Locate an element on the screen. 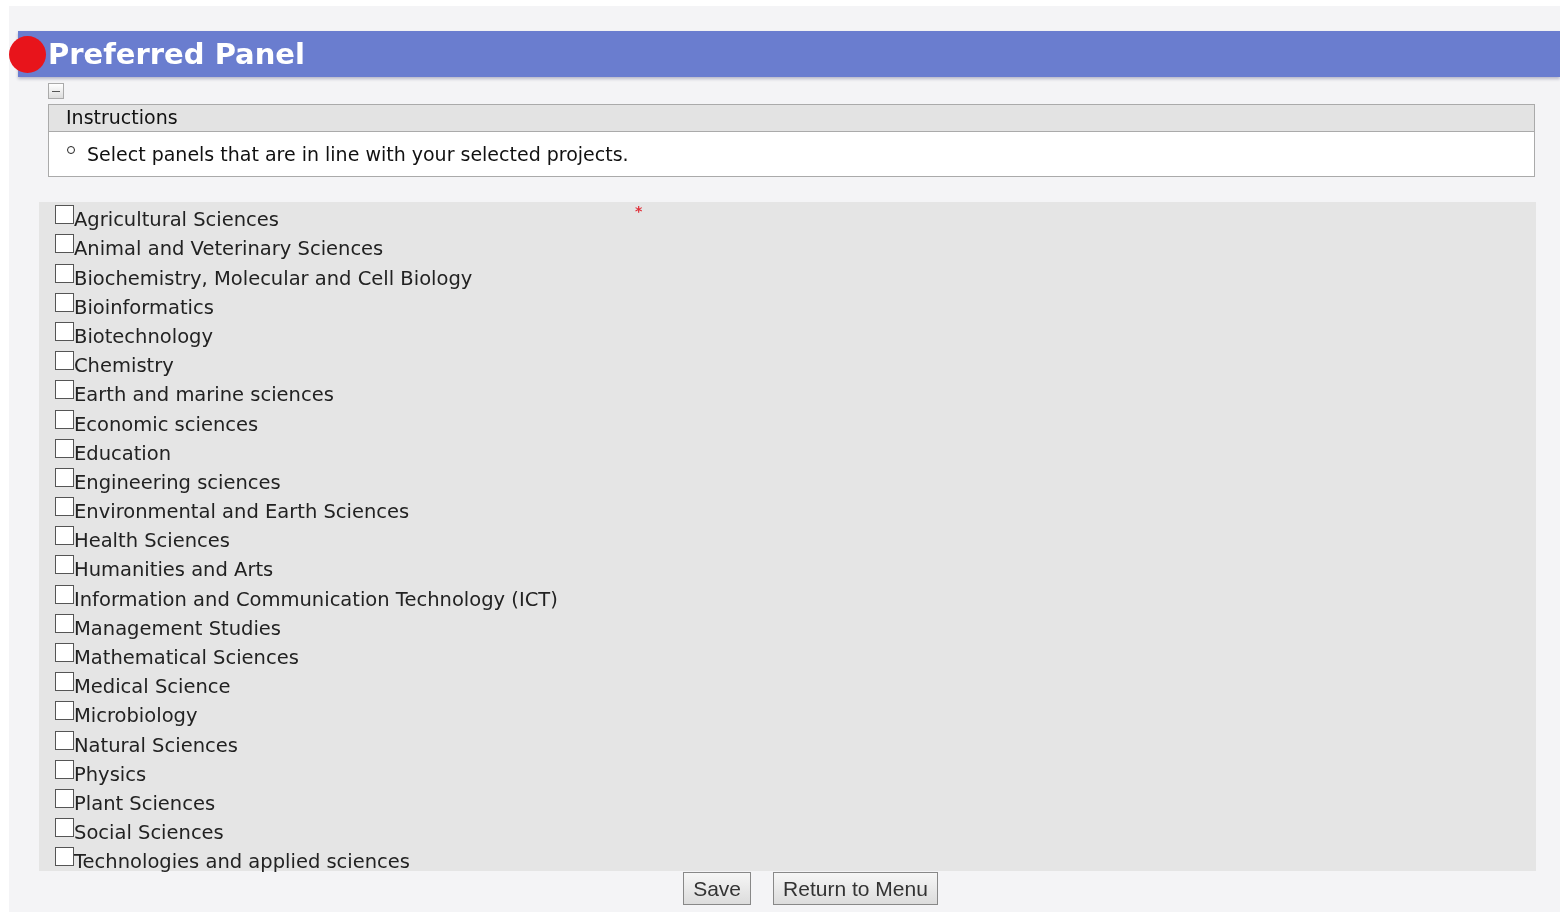 Image resolution: width=1560 pixels, height=912 pixels. checkbox-label: Chemistry is located at coordinates (124, 366).